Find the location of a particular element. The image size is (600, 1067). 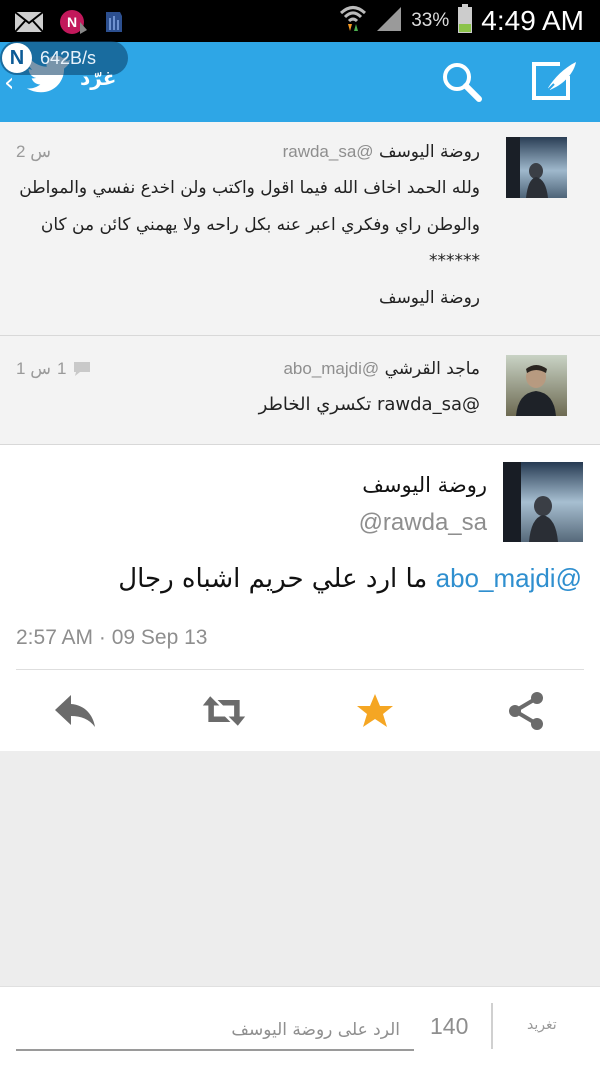

reply-icon is located at coordinates (75, 711).